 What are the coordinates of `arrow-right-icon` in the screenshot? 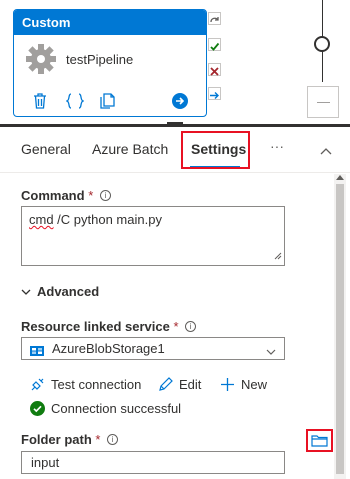 It's located at (180, 103).